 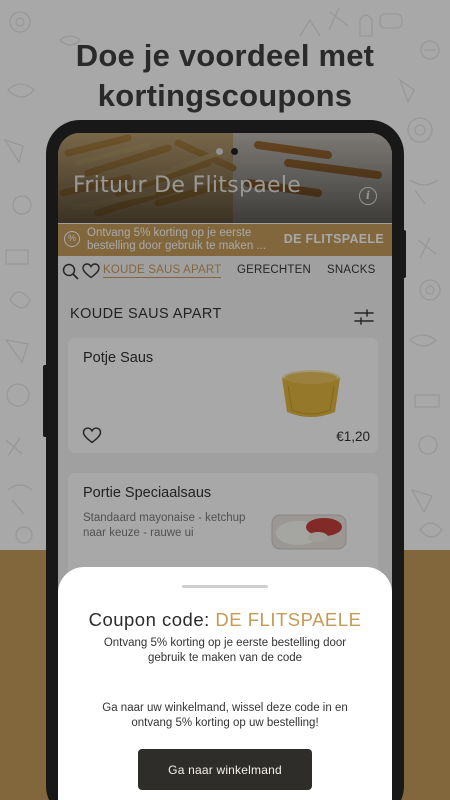 What do you see at coordinates (70, 271) in the screenshot?
I see `search-icon` at bounding box center [70, 271].